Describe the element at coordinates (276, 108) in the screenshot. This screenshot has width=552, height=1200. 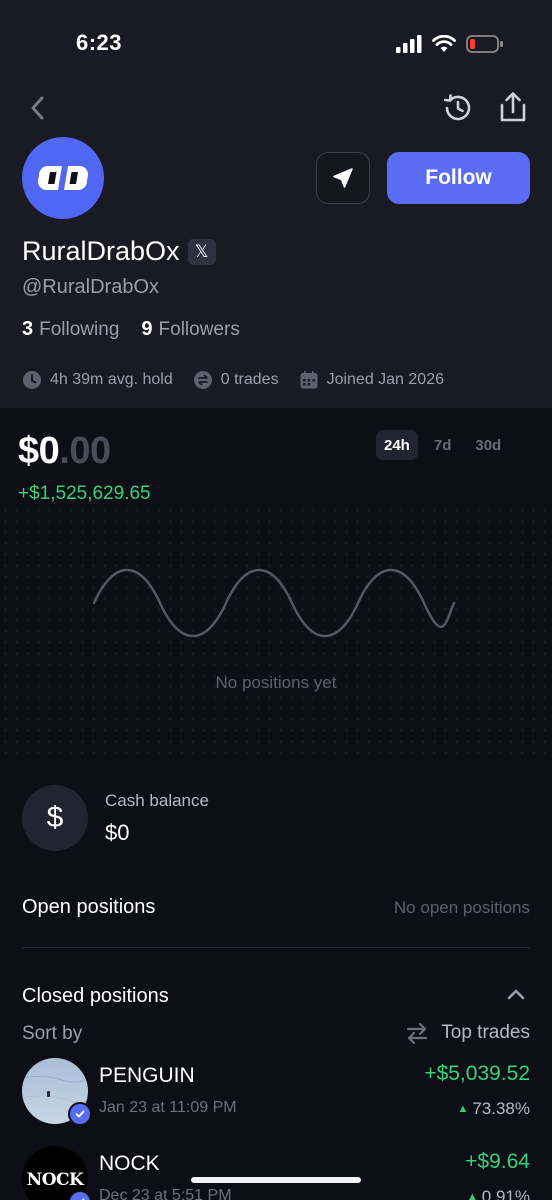
I see `nav-bar` at that location.